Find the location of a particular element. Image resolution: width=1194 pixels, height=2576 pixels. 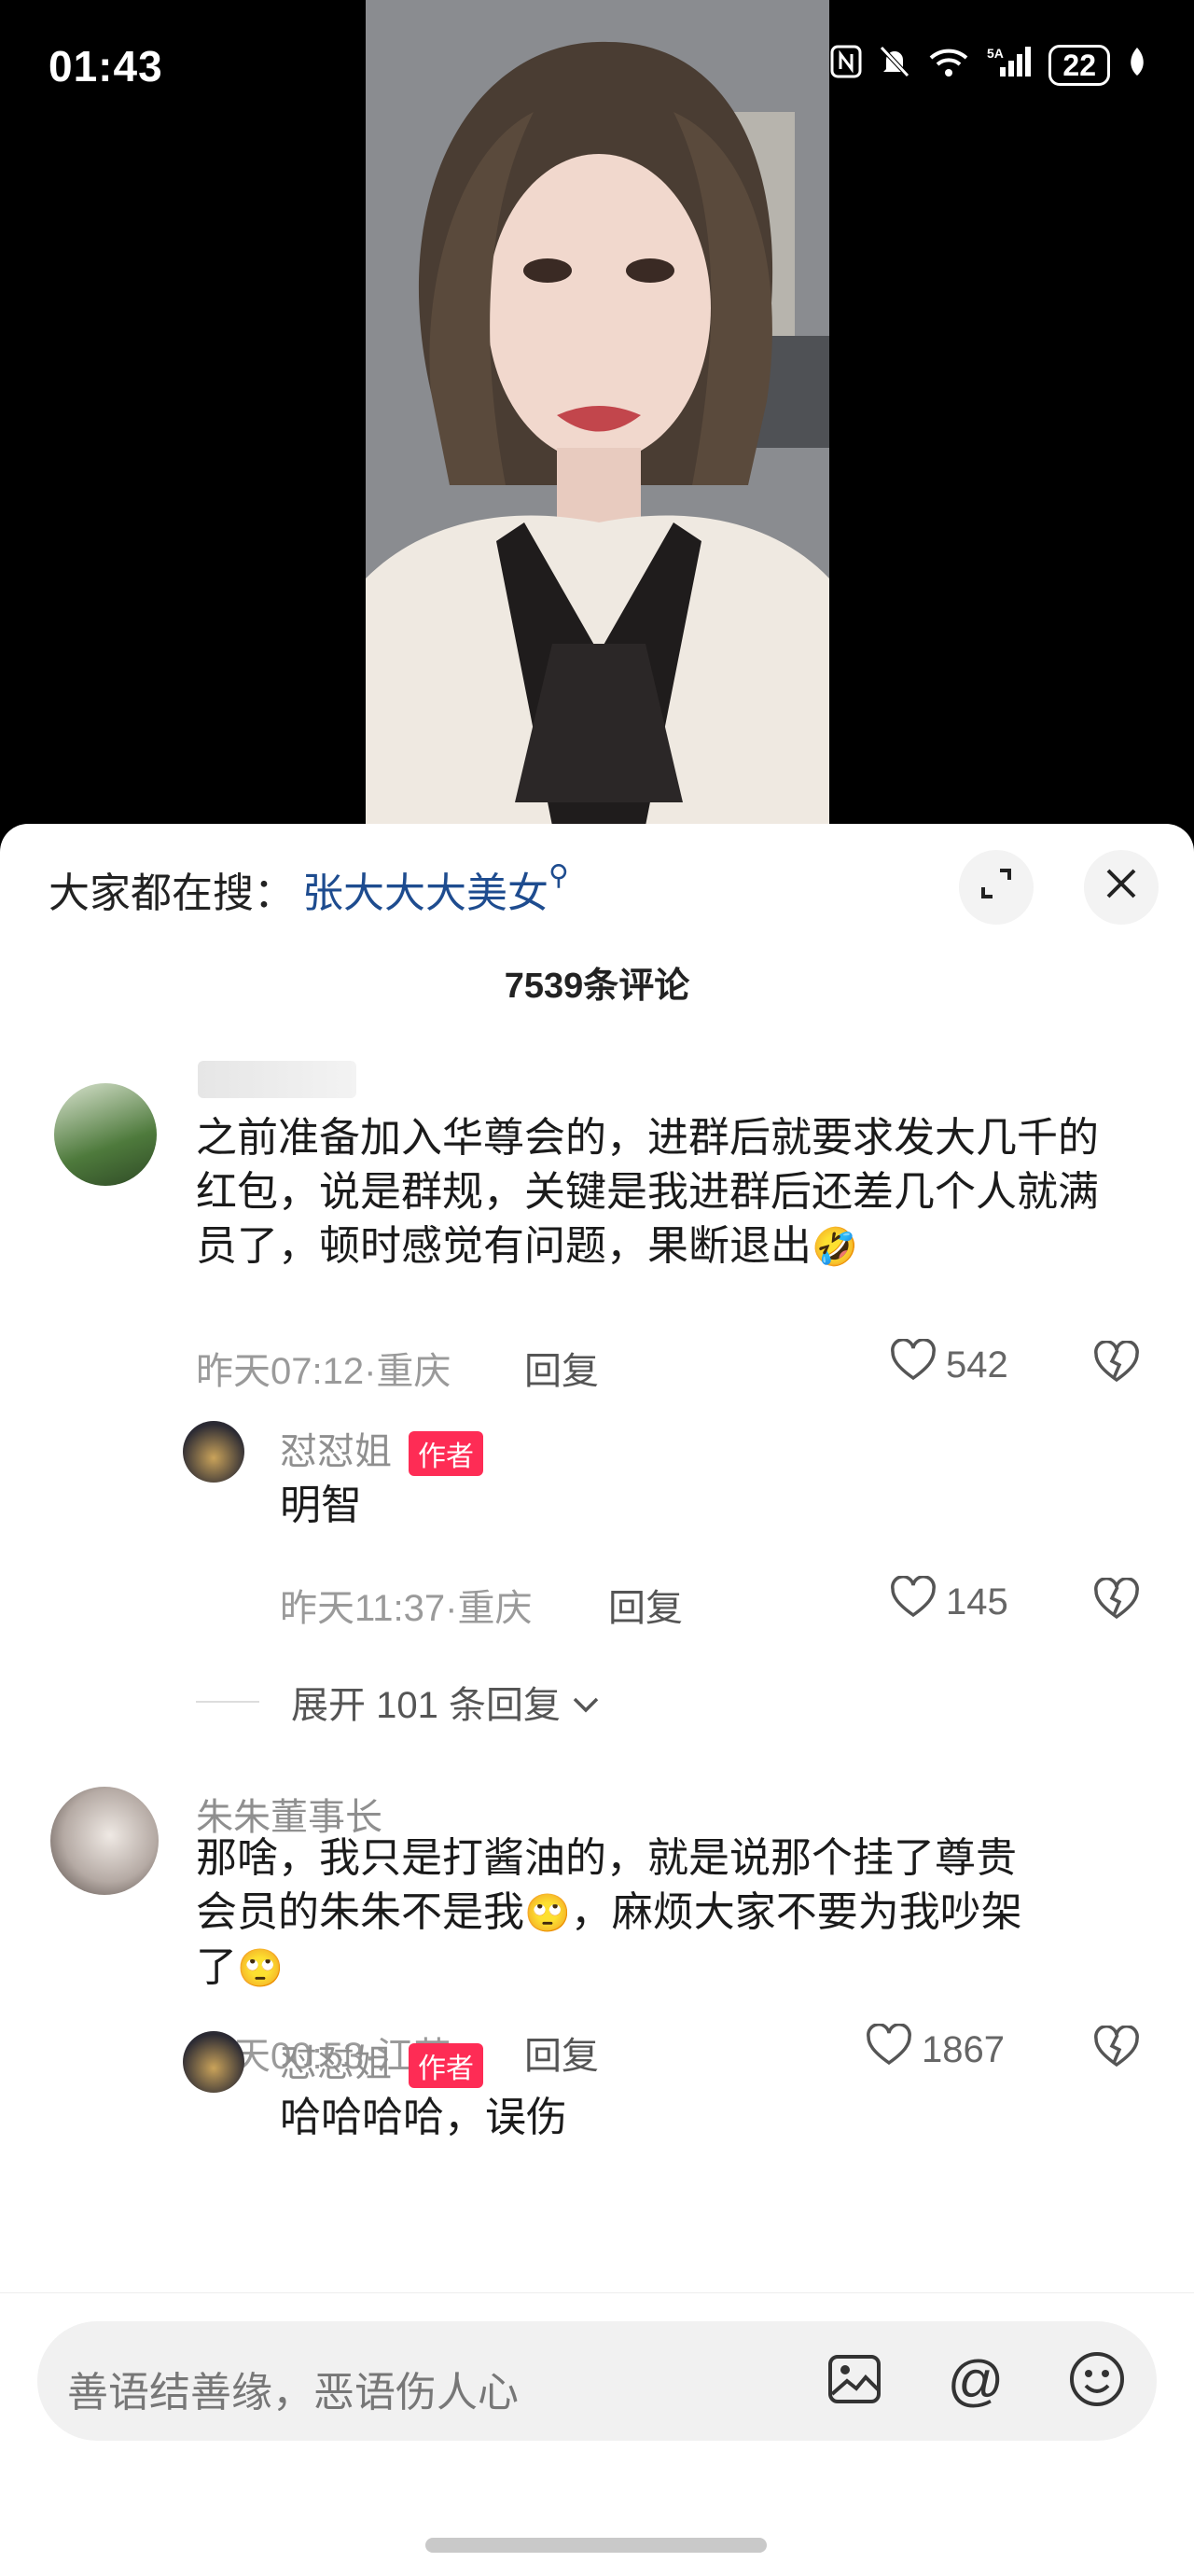

comment-time-location: 昨天07:12·重庆 is located at coordinates (323, 1371).